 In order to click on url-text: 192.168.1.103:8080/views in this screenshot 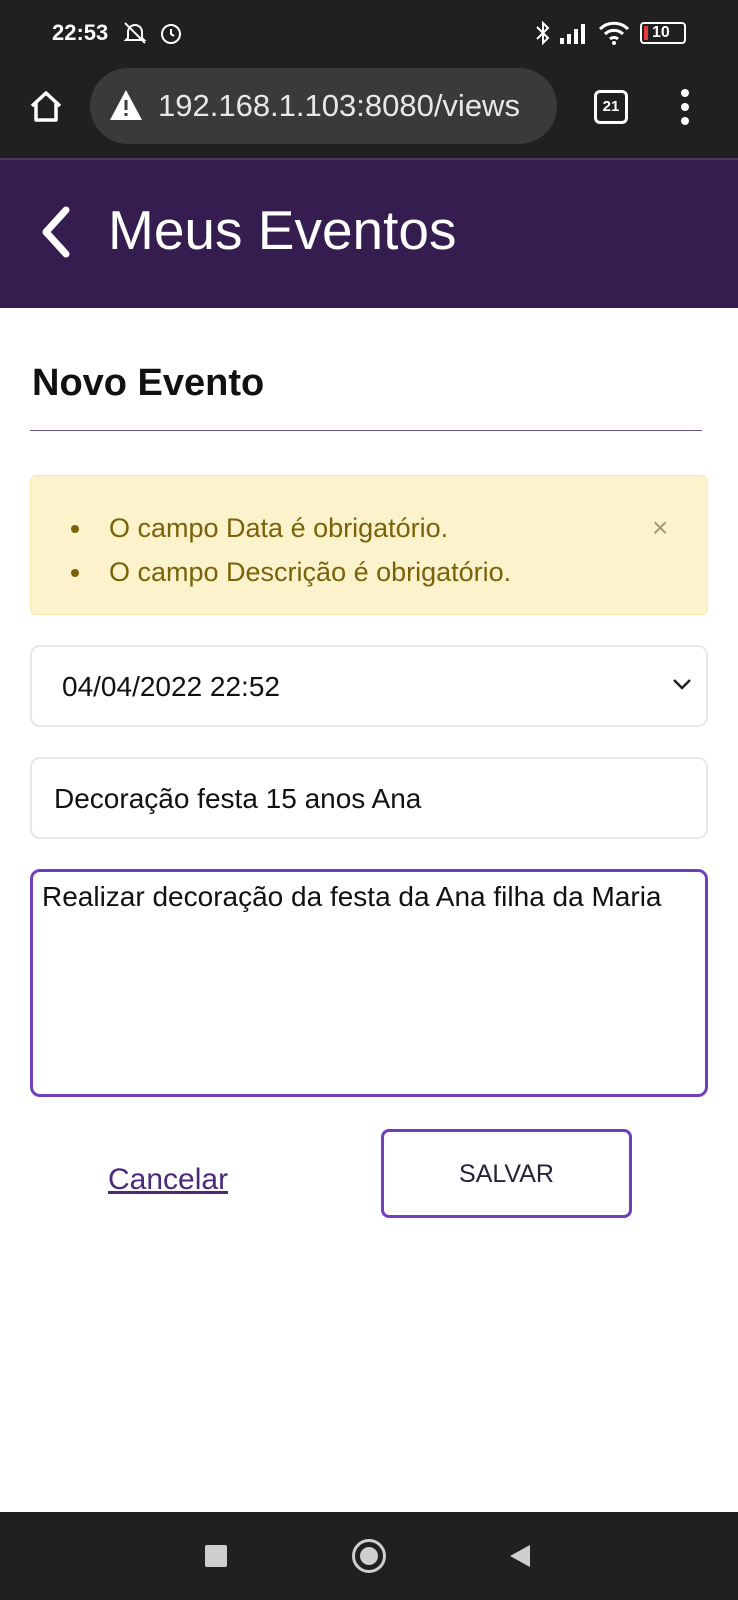, I will do `click(353, 106)`.